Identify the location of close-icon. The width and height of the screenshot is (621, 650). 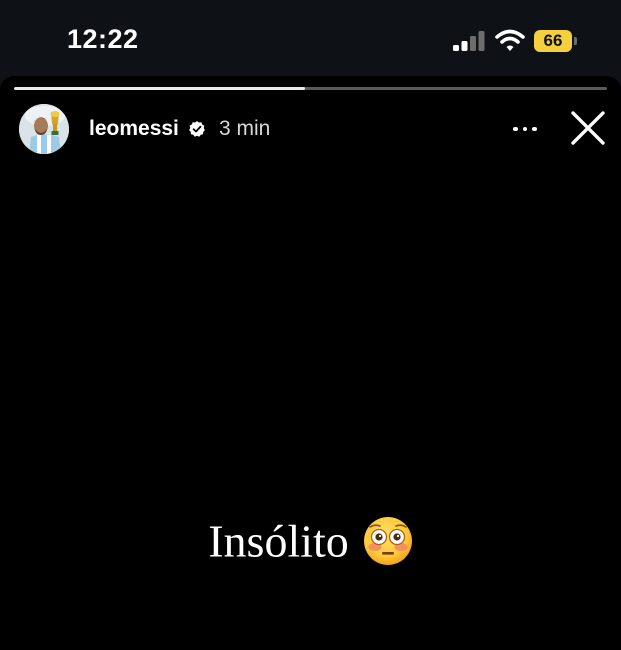
(588, 128).